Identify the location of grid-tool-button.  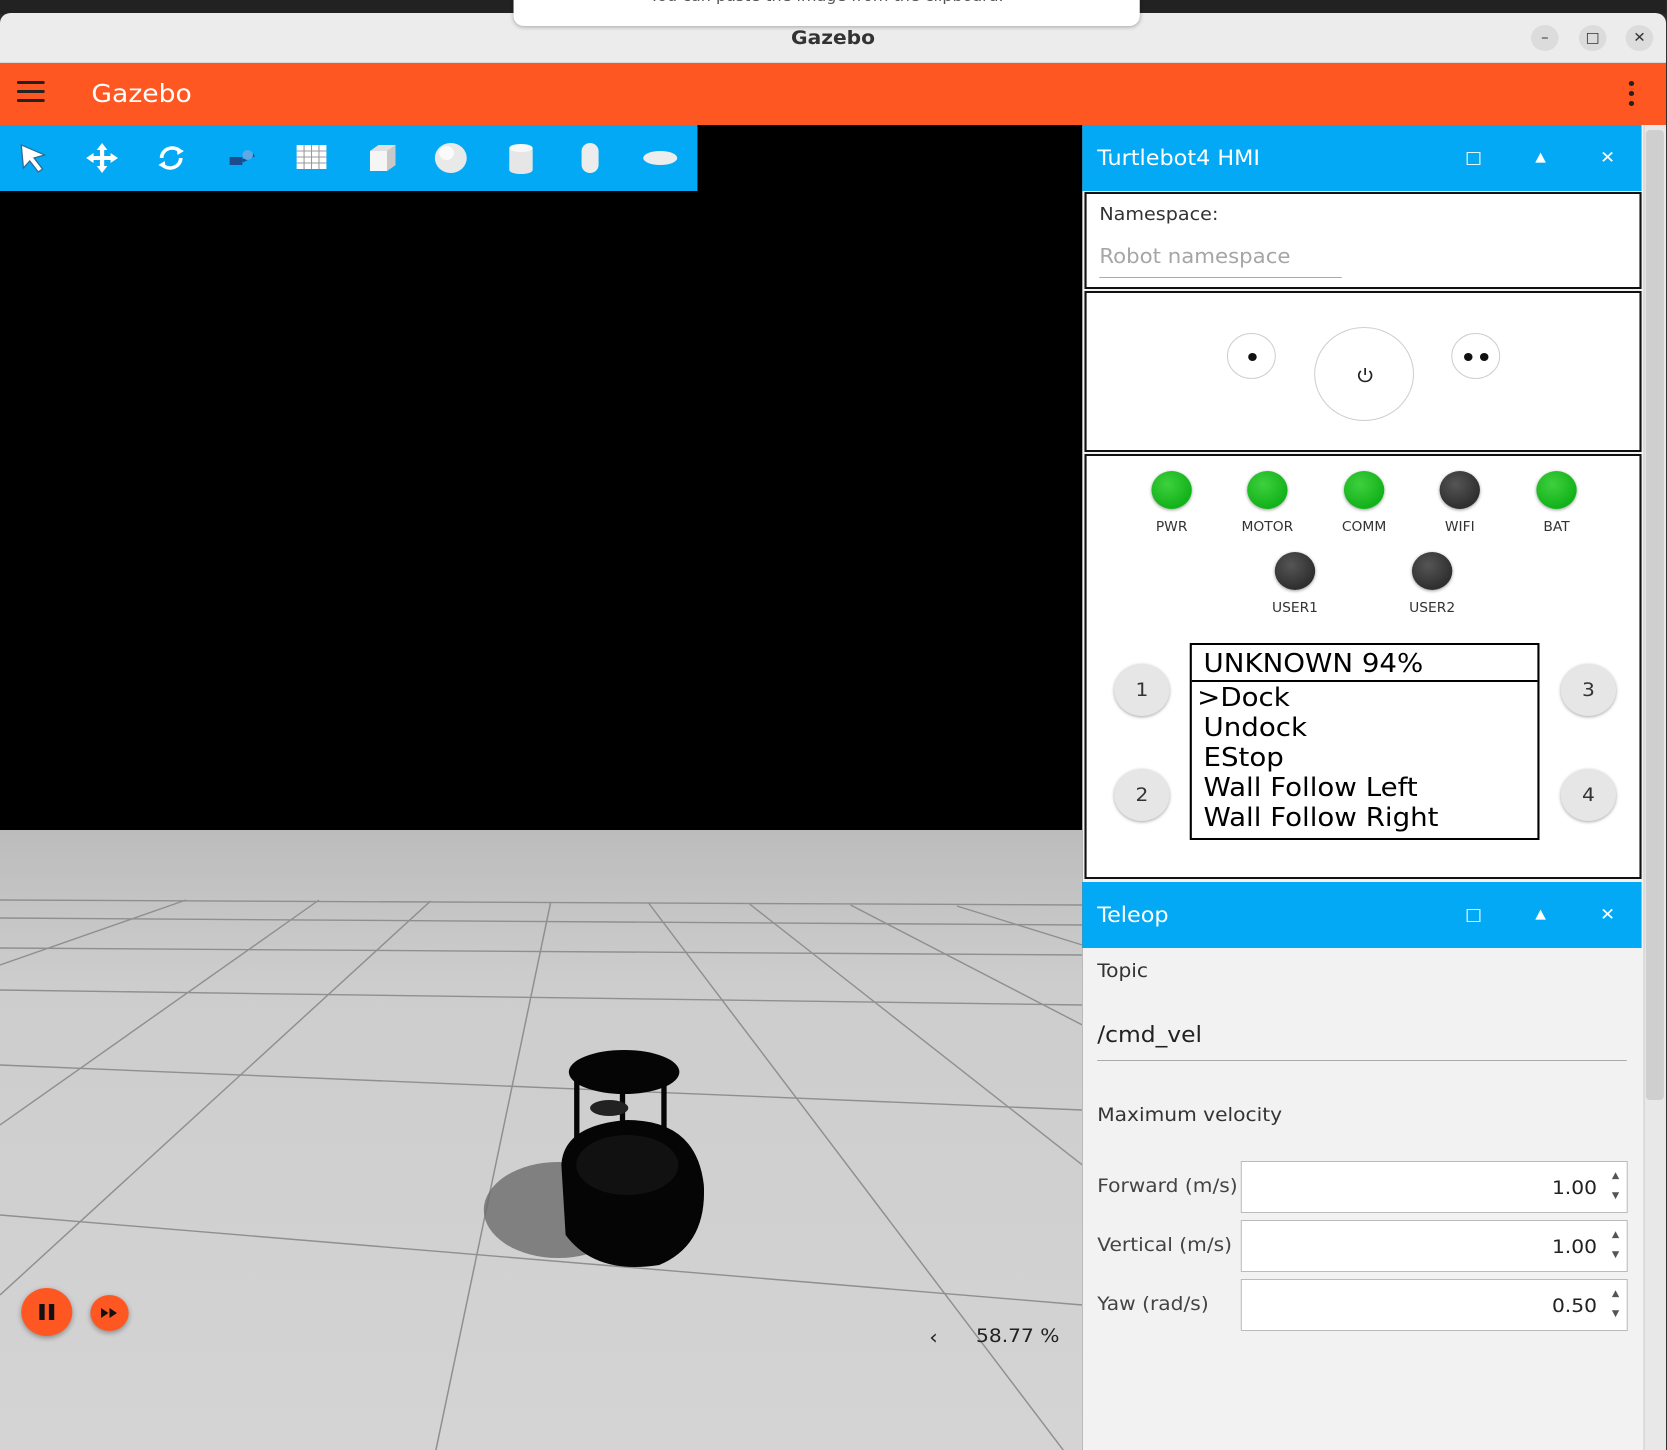
(311, 158).